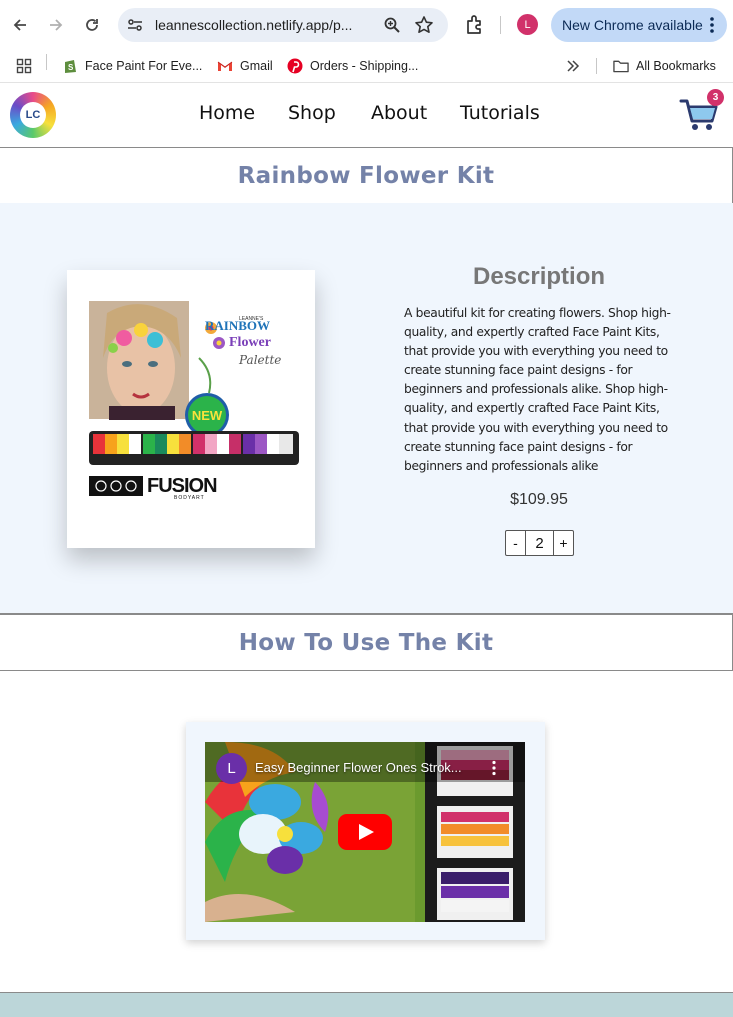  What do you see at coordinates (632, 25) in the screenshot?
I see `update-label: New Chrome available` at bounding box center [632, 25].